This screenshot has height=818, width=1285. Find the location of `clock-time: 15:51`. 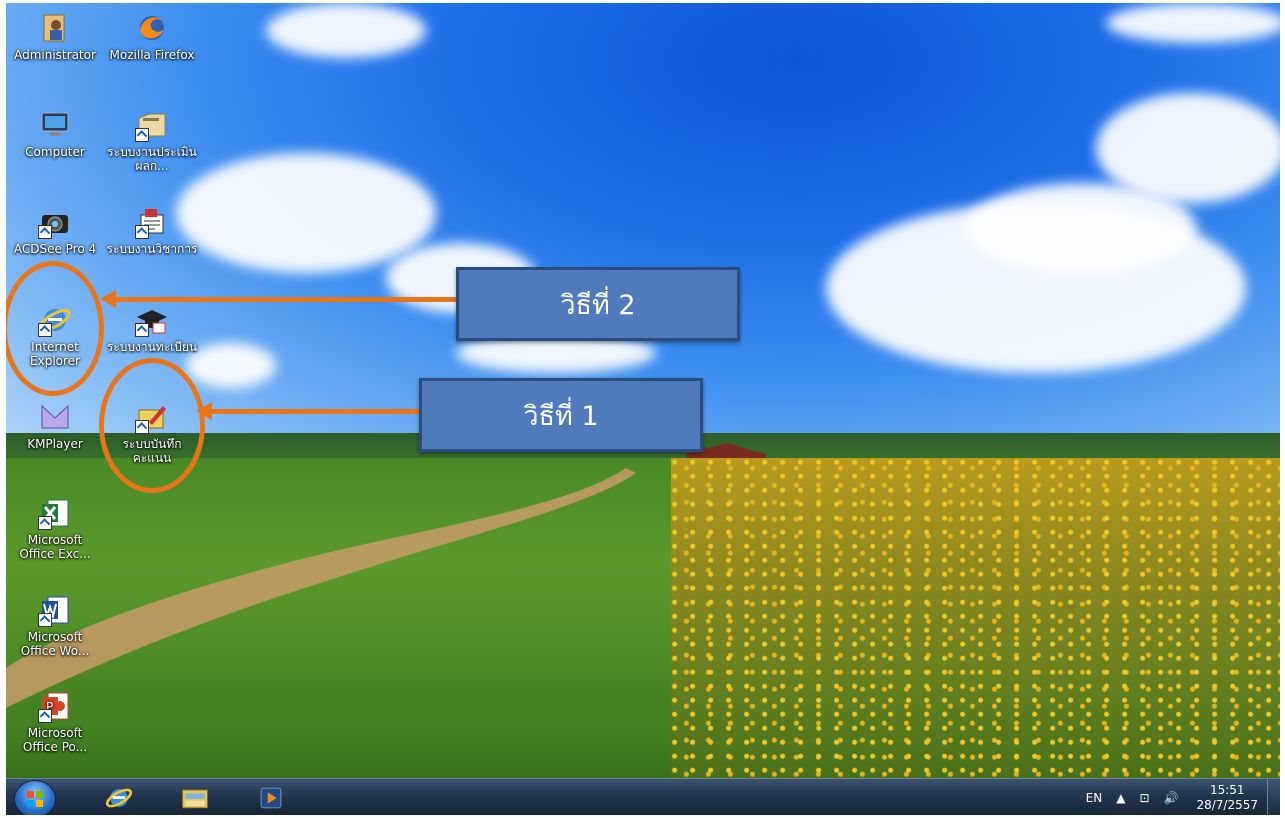

clock-time: 15:51 is located at coordinates (1227, 789).